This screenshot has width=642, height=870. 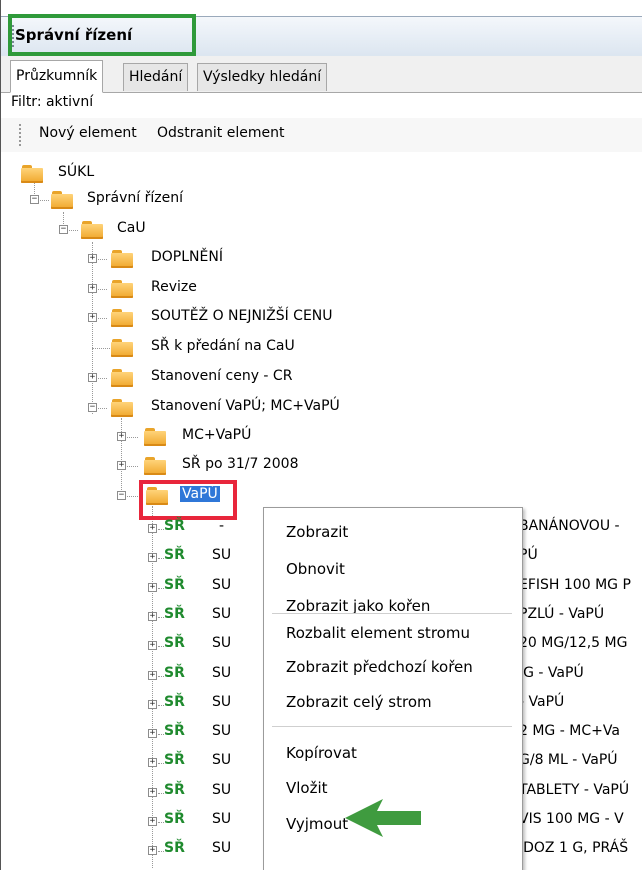 I want to click on tree-node-cau: CaU, so click(x=131, y=228).